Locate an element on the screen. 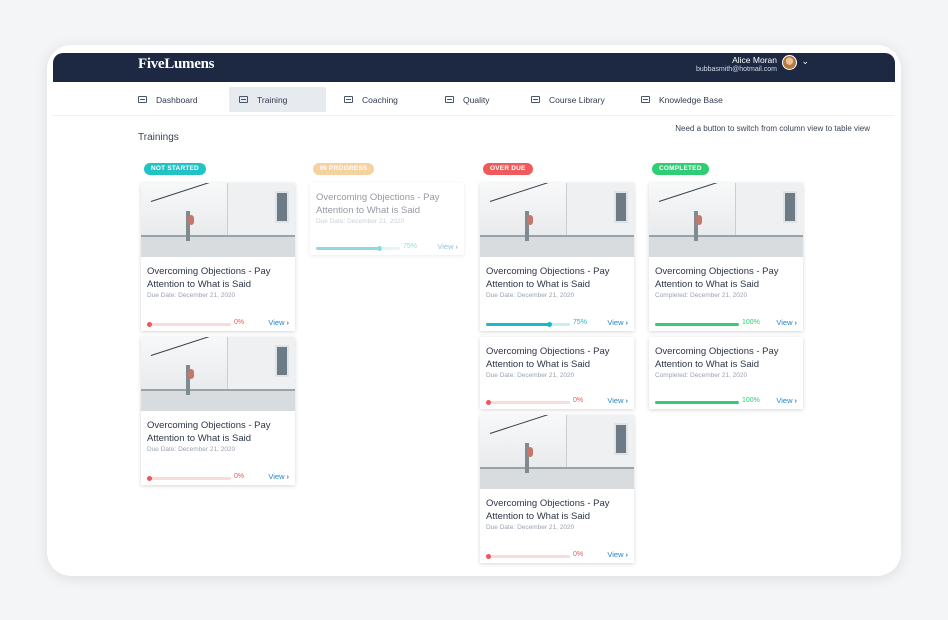  chevron-down-icon: ⌄ is located at coordinates (805, 61).